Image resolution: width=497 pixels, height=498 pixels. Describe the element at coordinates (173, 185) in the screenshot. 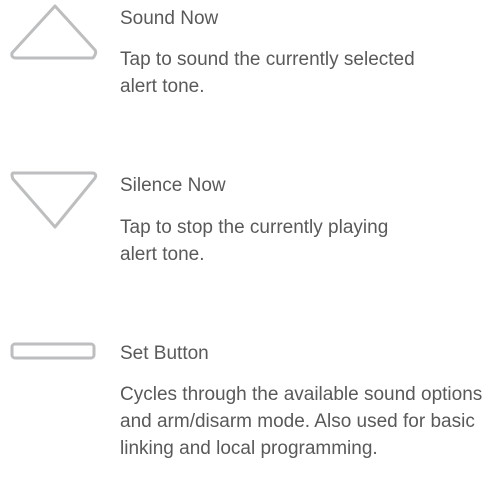

I see `silence-now-title: Silence Now` at that location.